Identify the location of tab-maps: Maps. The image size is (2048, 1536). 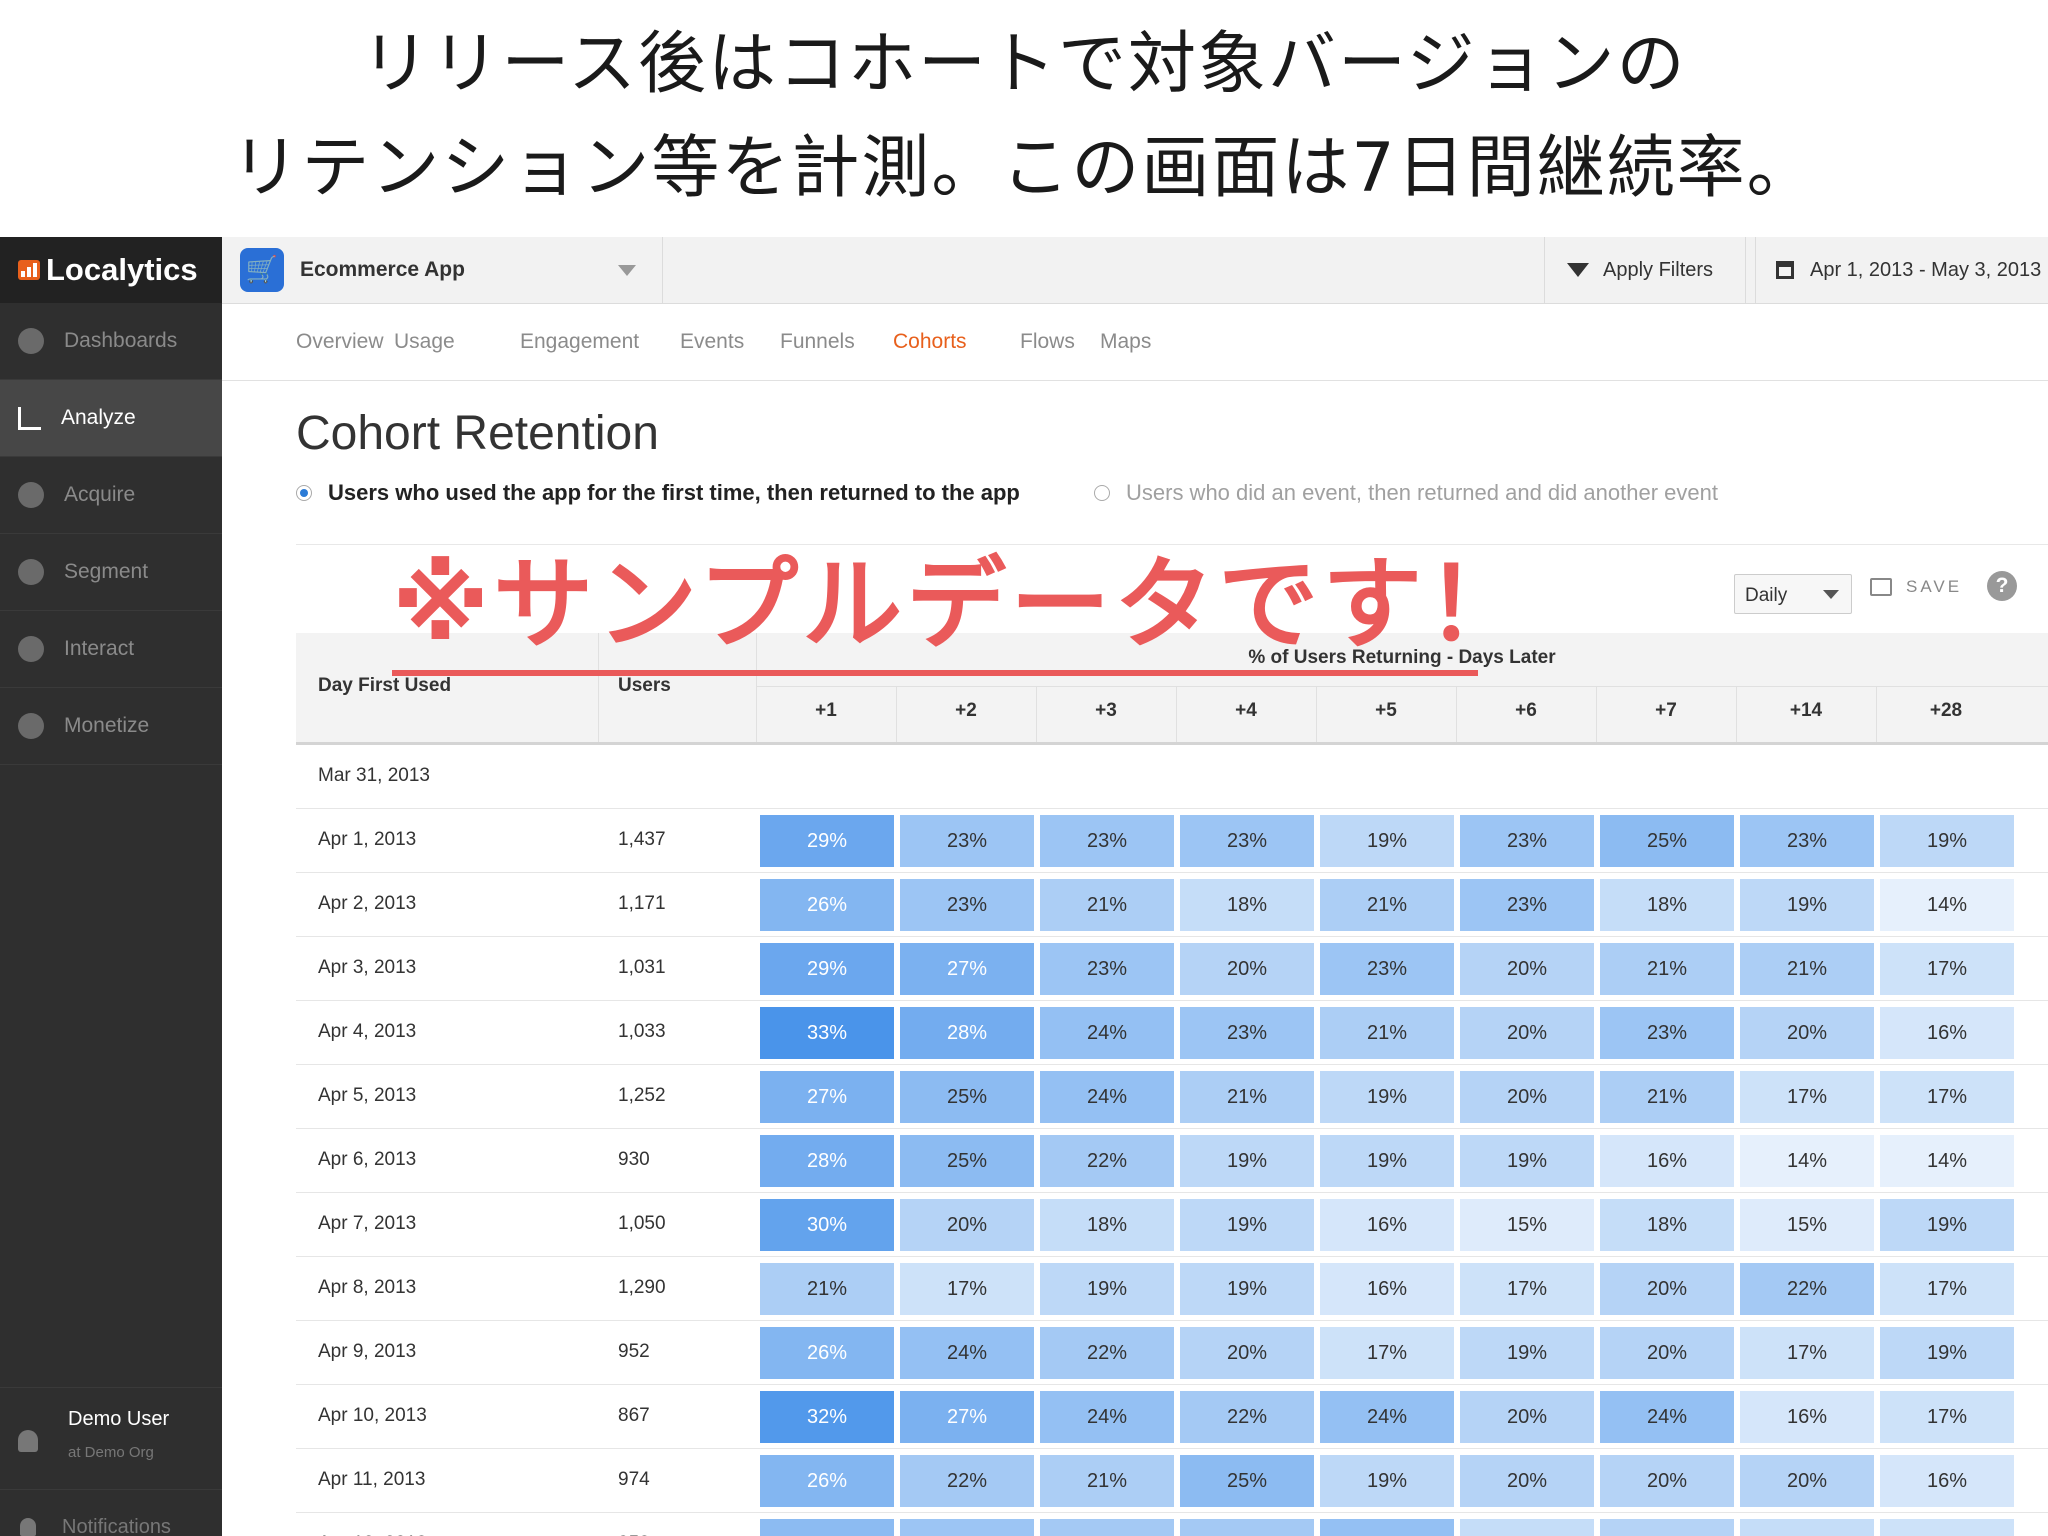
(1125, 342).